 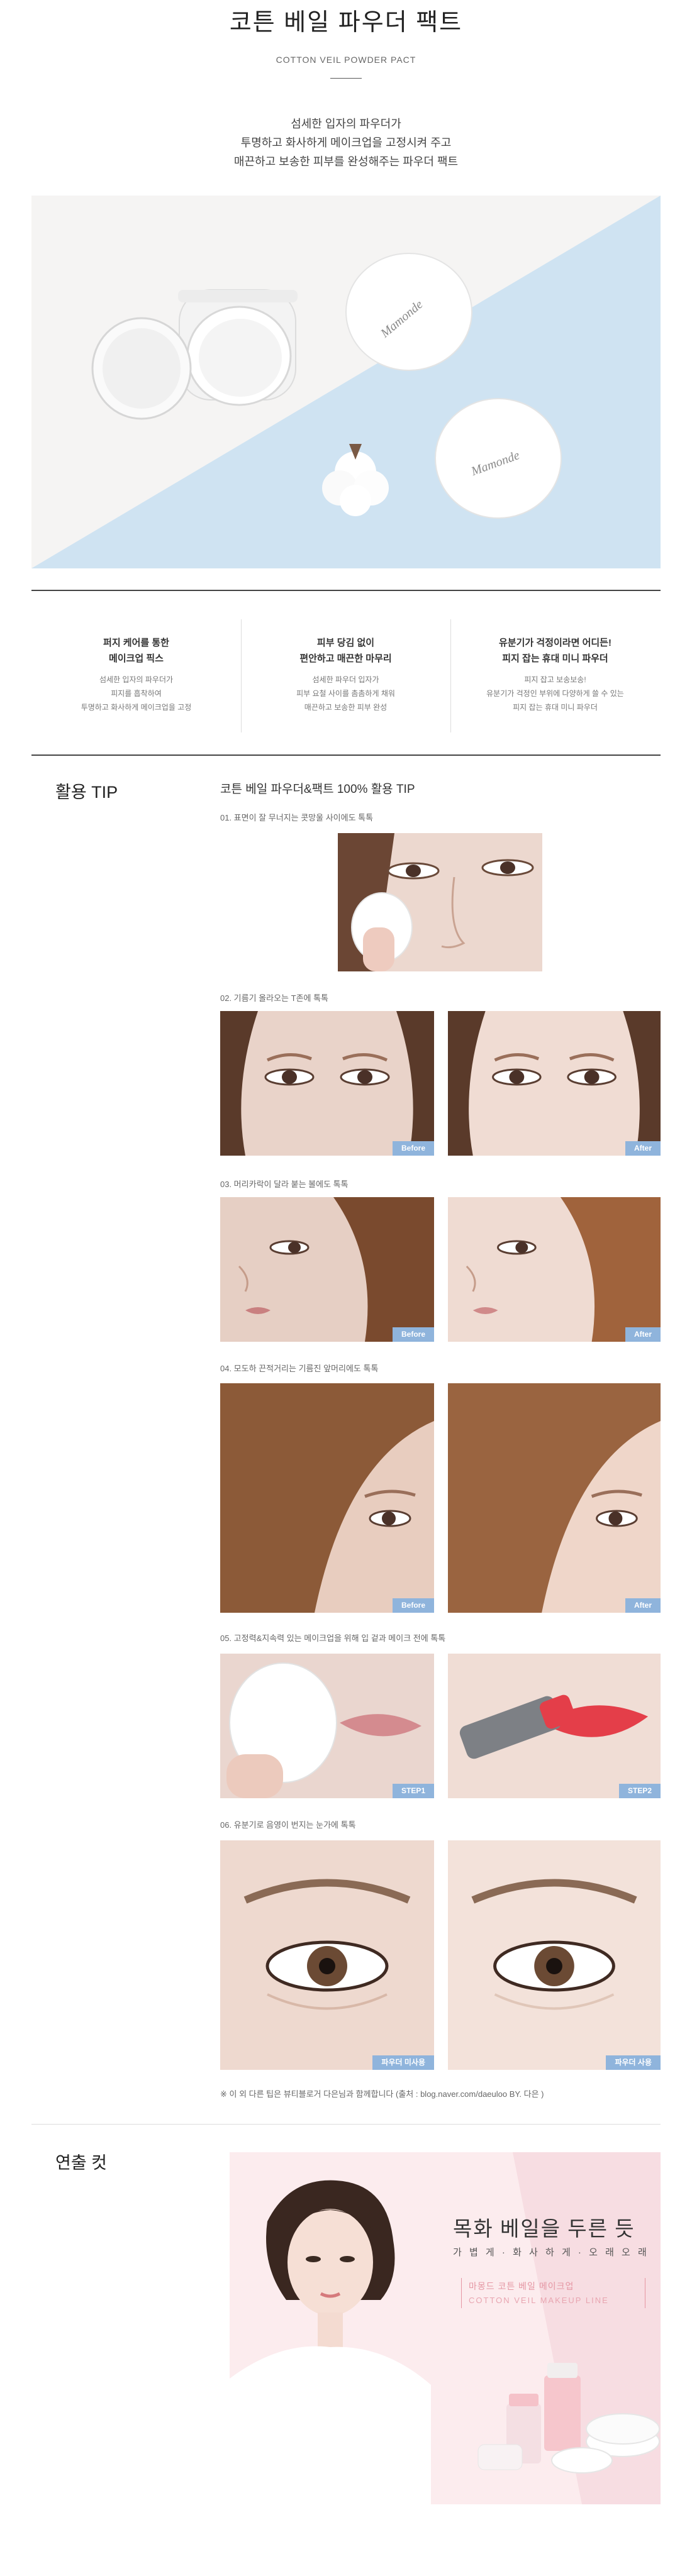 I want to click on feature-desc-line: 피지를 흡착하여, so click(x=137, y=693).